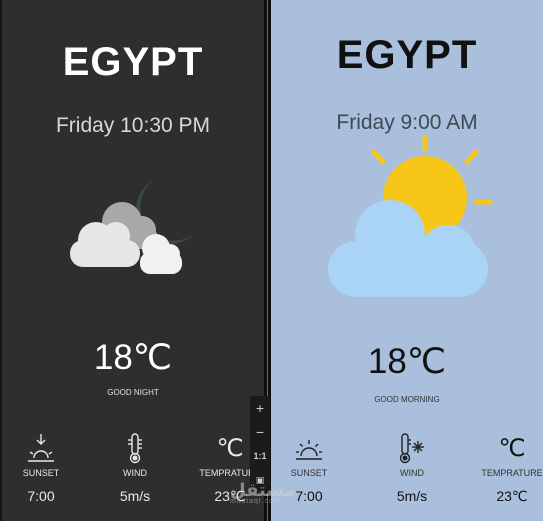 The image size is (543, 521). I want to click on zoom-toolbar: + − 1:1 ▣, so click(260, 444).